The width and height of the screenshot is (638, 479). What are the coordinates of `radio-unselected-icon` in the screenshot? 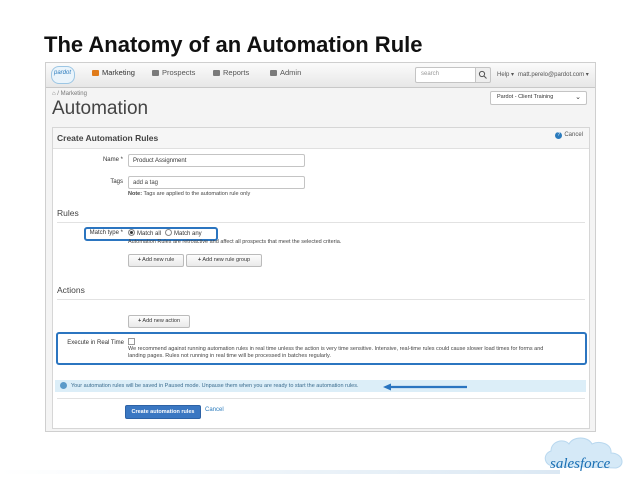 It's located at (168, 232).